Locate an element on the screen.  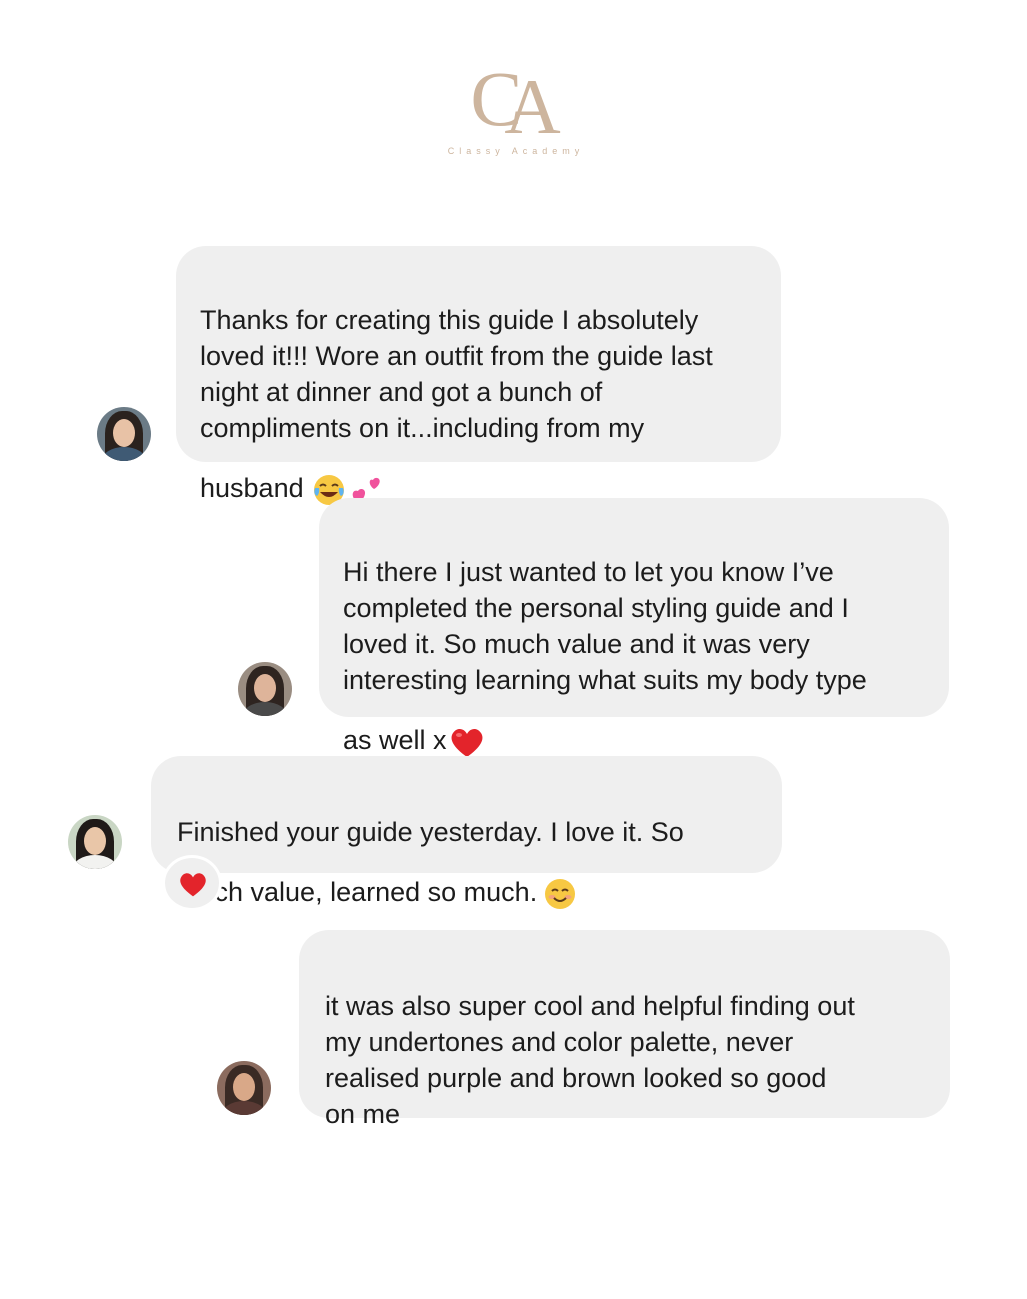
brand-monogram: CA is located at coordinates (515, 103).